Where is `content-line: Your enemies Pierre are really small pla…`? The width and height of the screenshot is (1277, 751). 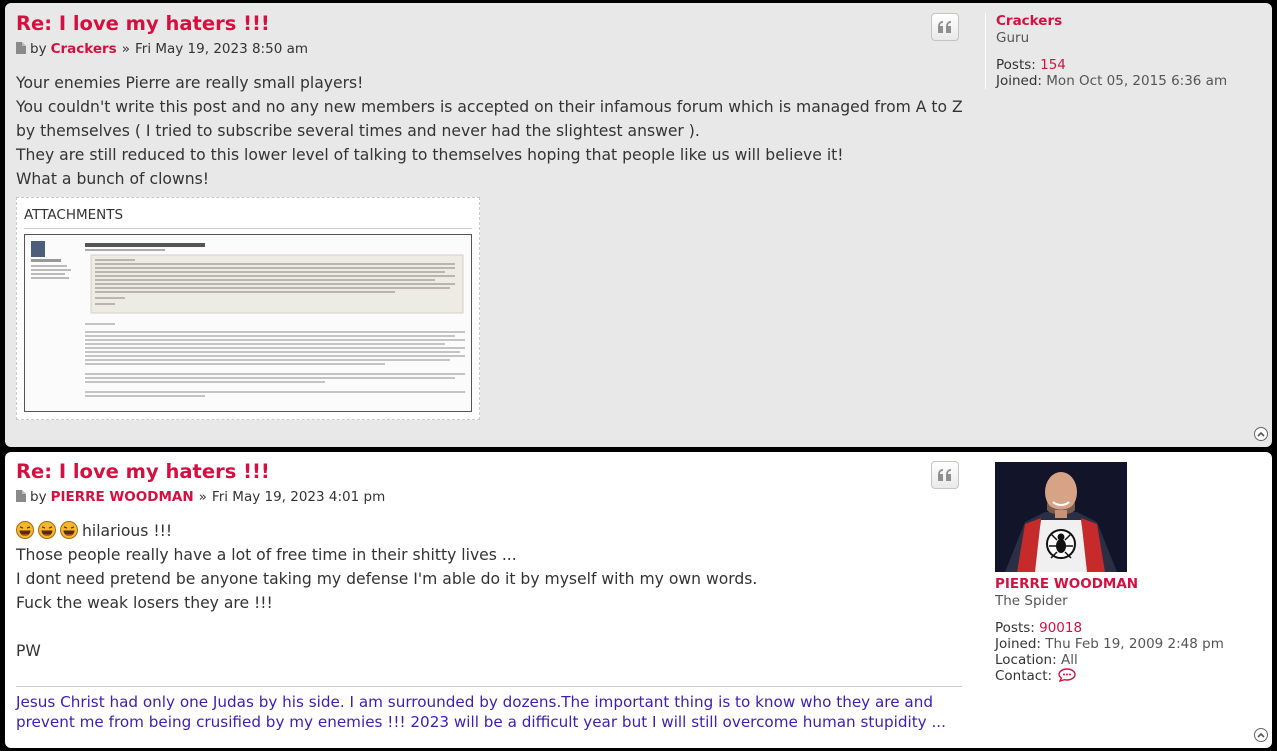
content-line: Your enemies Pierre are really small pla… is located at coordinates (190, 83).